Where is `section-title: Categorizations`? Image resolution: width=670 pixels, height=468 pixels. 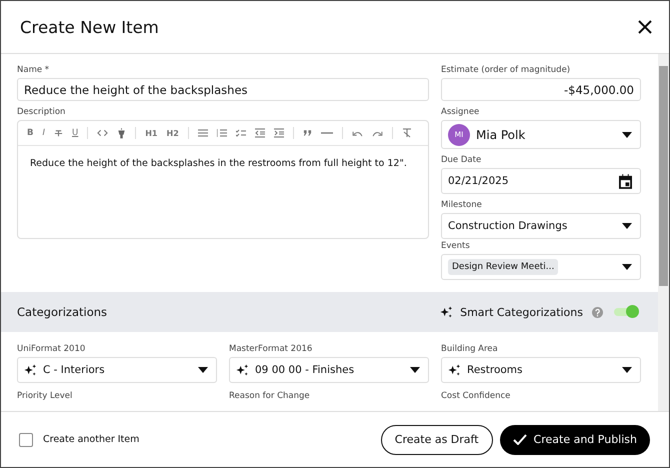 section-title: Categorizations is located at coordinates (62, 312).